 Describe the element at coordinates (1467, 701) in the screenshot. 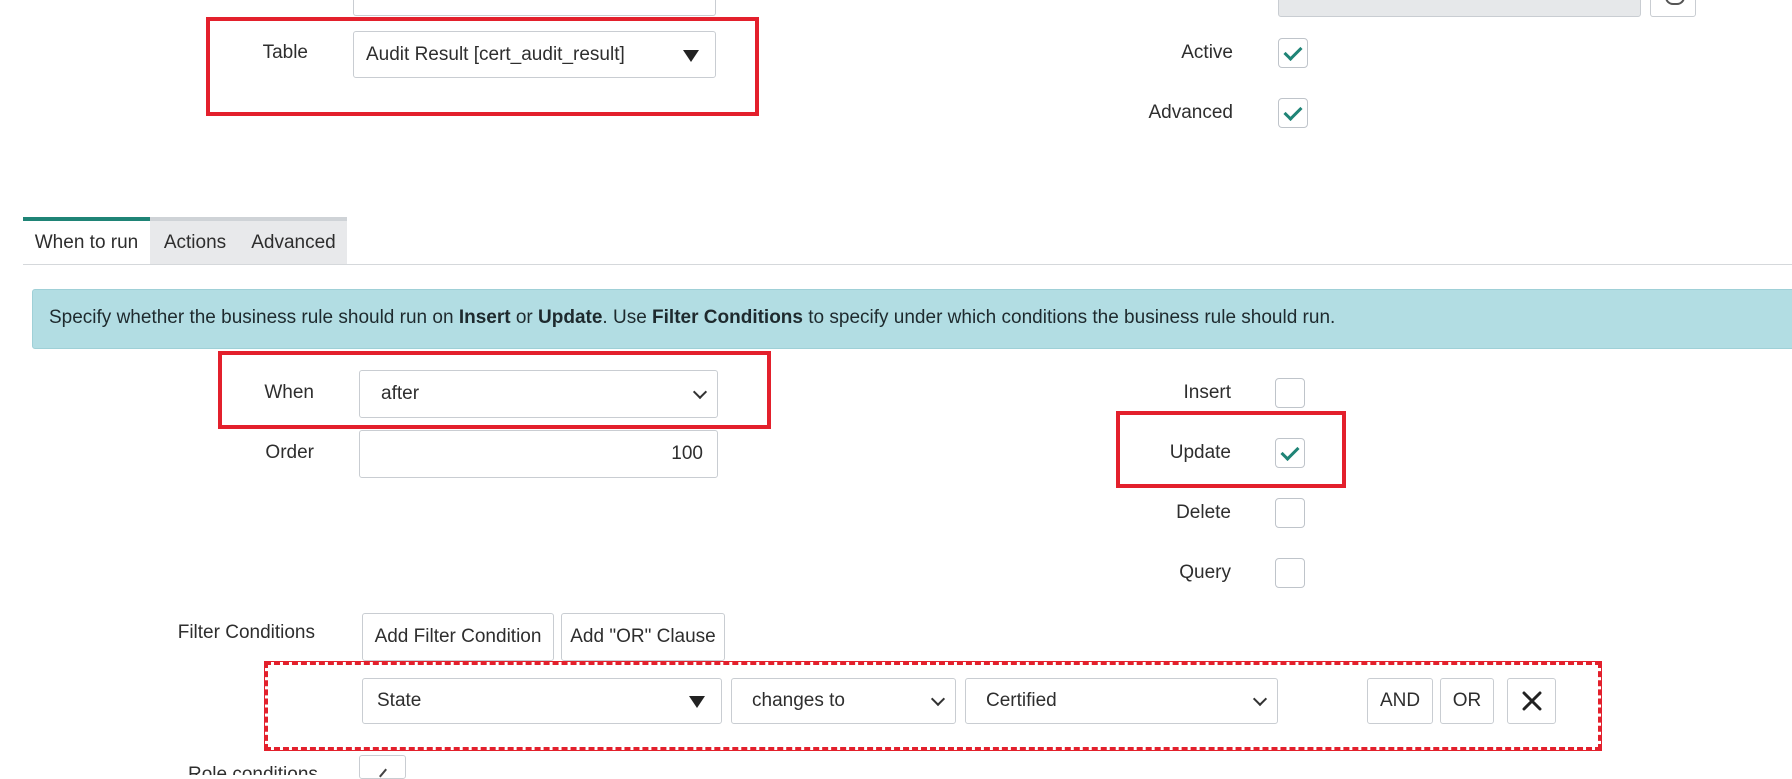

I see `or-button: OR` at that location.